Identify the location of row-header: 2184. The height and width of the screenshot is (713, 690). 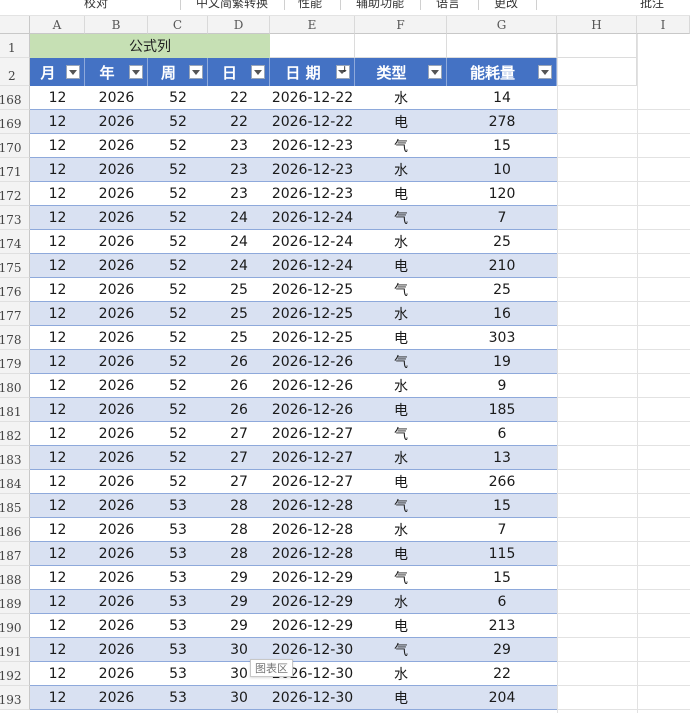
(15, 482).